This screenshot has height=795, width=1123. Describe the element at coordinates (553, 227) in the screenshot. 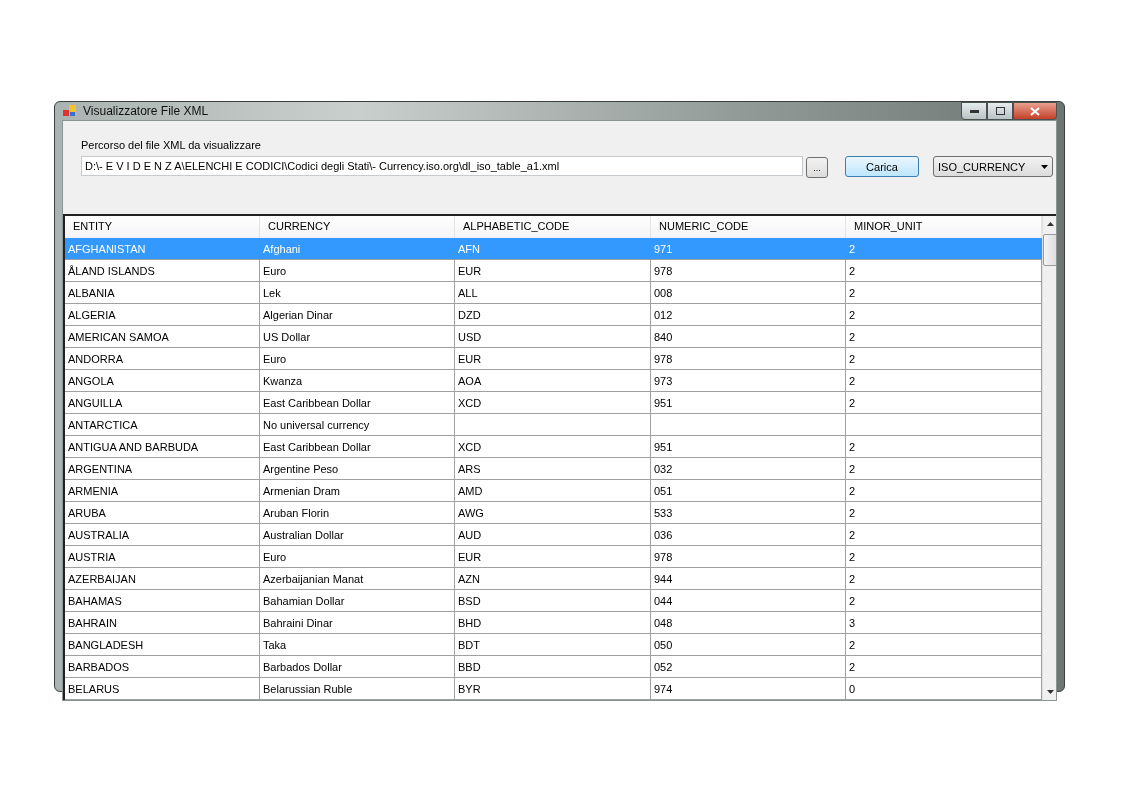

I see `column-header: ALPHABETIC_CODE` at that location.